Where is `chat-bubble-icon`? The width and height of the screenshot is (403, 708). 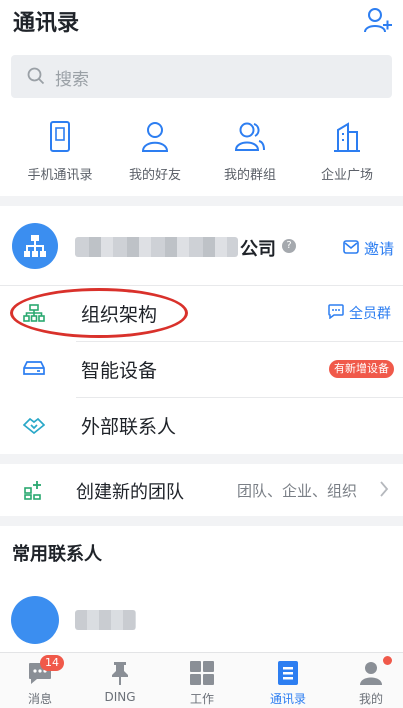
chat-bubble-icon is located at coordinates (336, 311).